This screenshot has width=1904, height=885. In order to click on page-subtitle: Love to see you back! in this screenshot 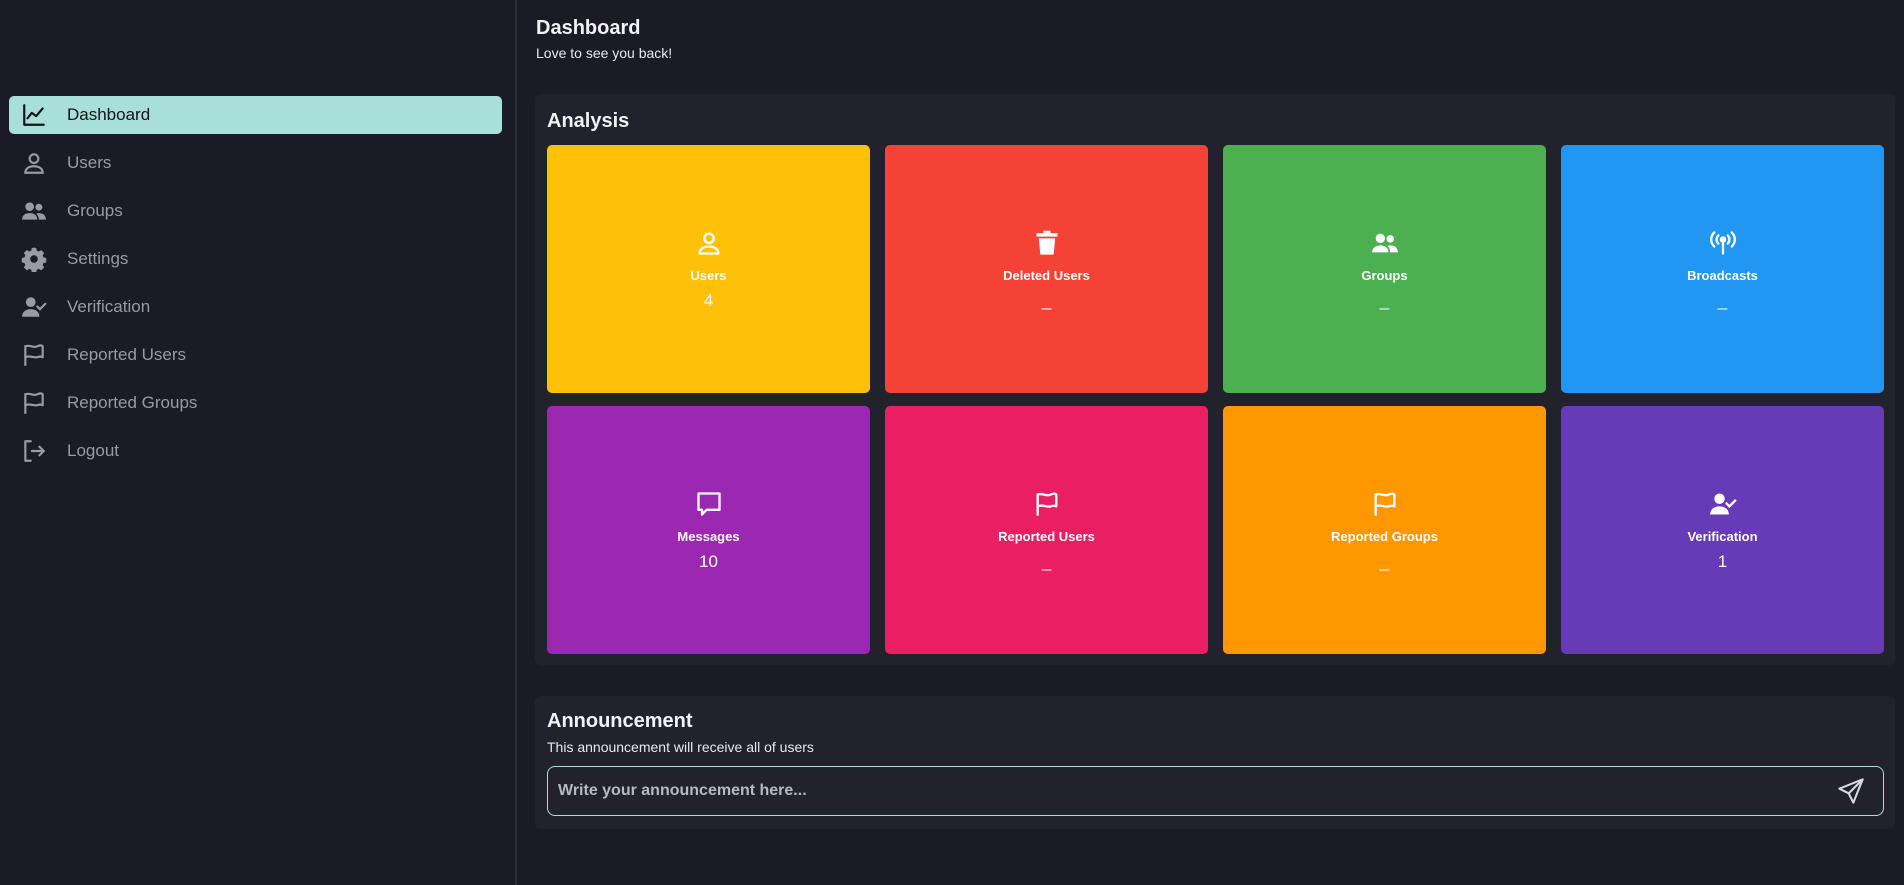, I will do `click(604, 53)`.